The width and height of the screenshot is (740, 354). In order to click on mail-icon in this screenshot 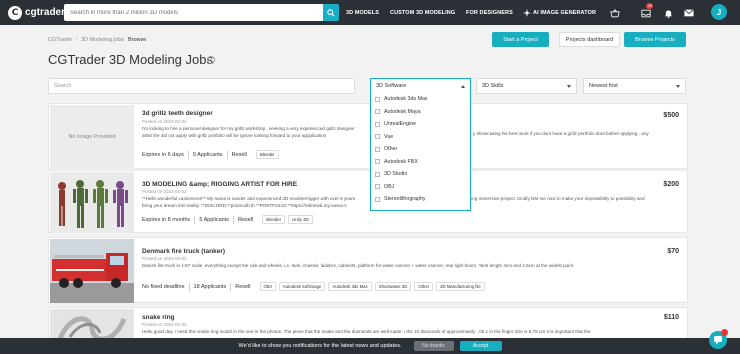, I will do `click(689, 13)`.